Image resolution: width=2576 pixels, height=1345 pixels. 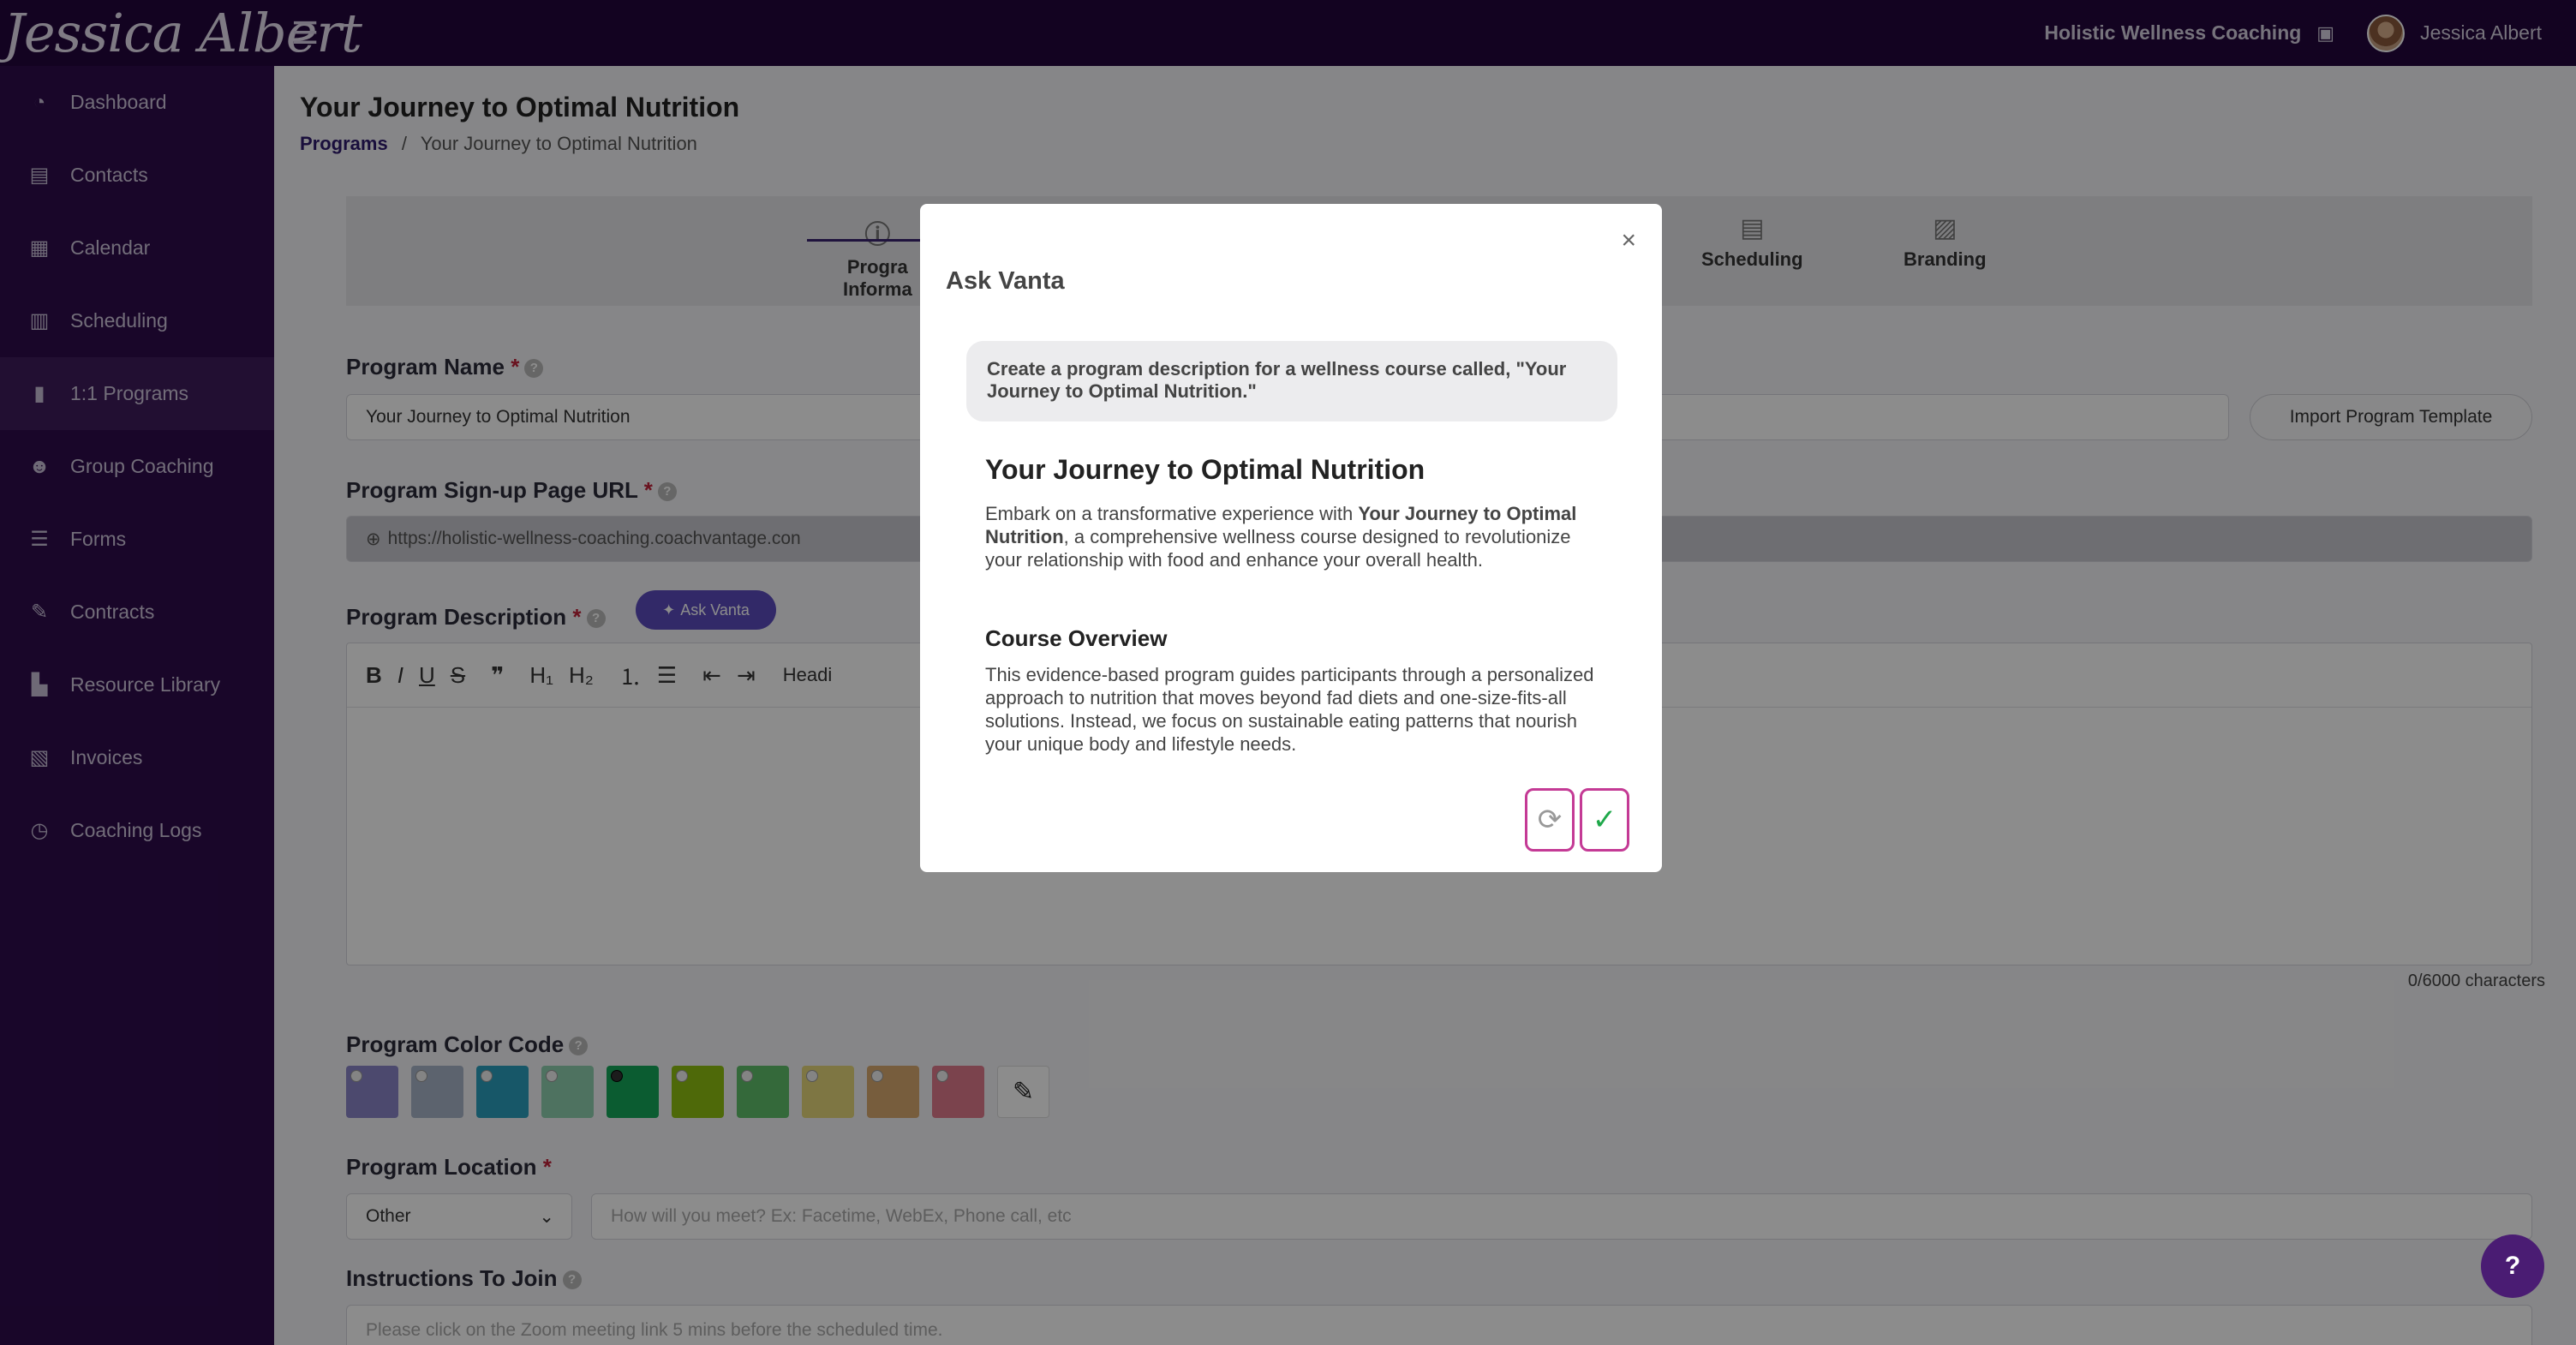 I want to click on regenerate-button: ⟳, so click(x=1550, y=820).